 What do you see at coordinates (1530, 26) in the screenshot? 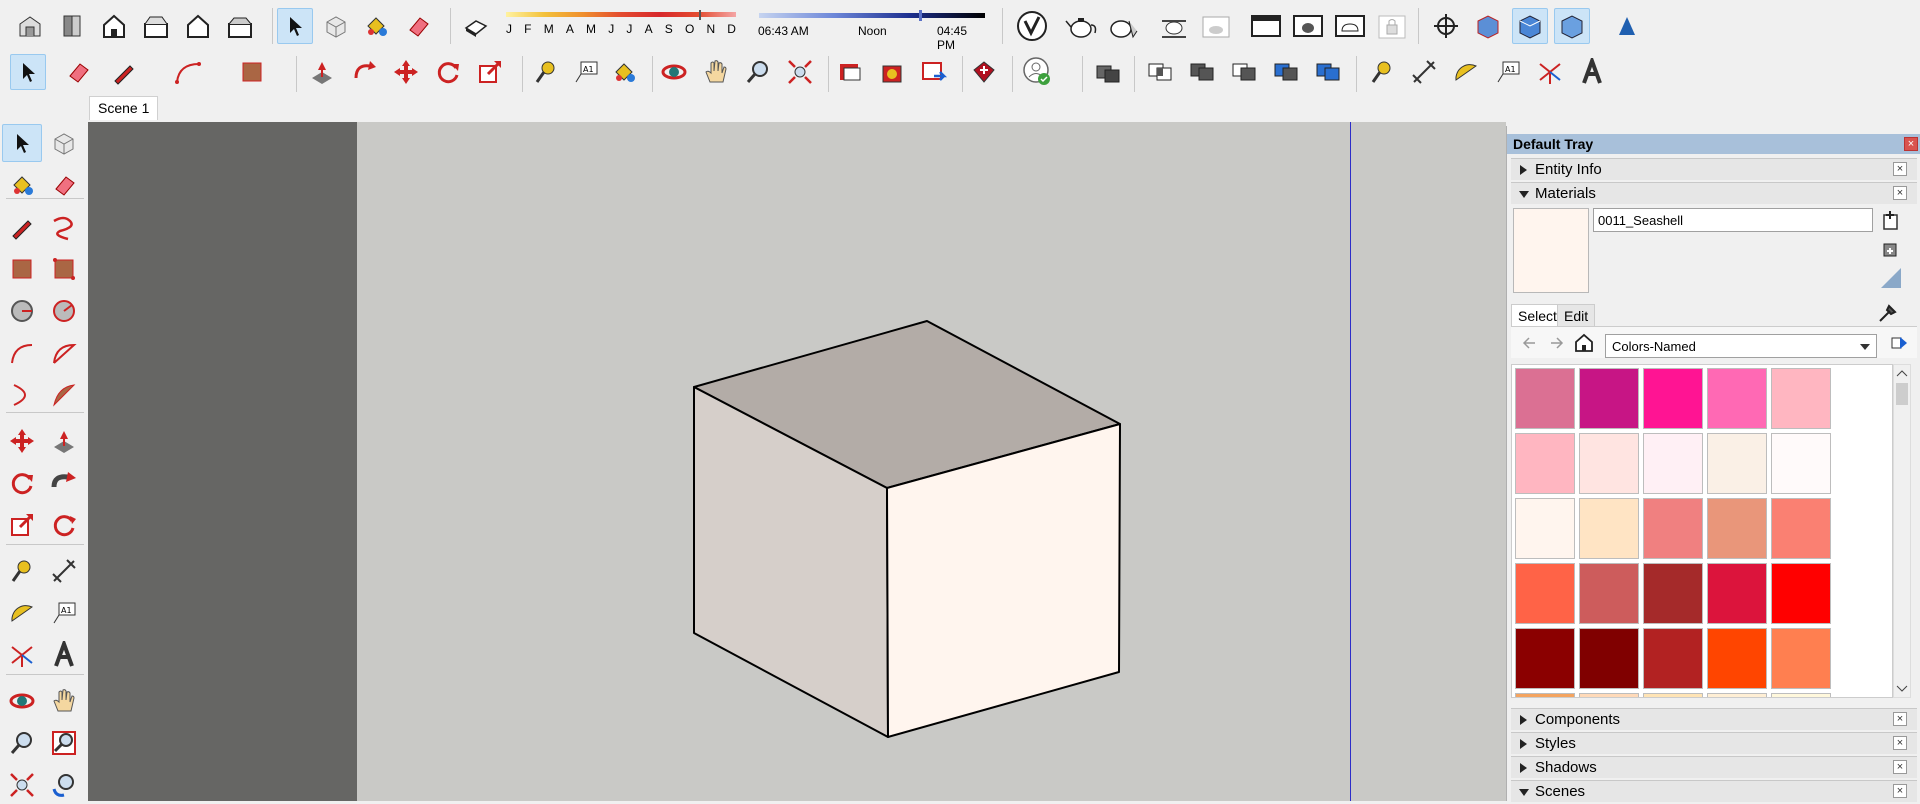
I see `section-fill-icon` at bounding box center [1530, 26].